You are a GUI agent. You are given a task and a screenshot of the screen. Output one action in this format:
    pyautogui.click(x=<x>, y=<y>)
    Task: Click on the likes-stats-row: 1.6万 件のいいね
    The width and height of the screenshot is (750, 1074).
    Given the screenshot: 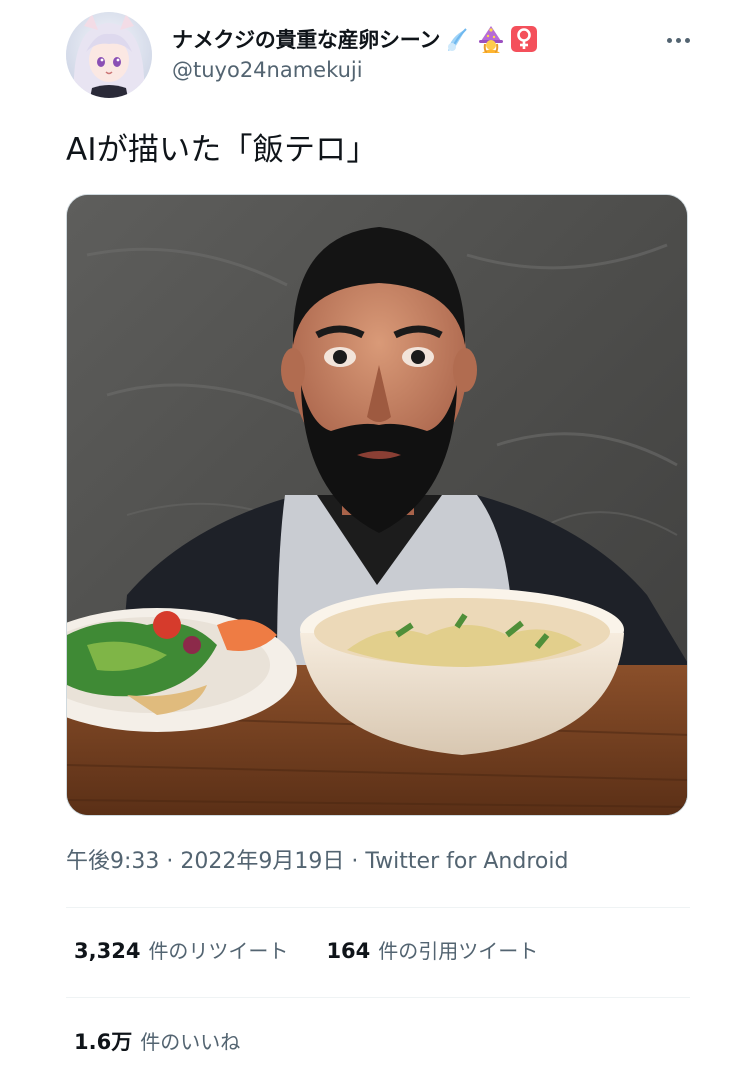 What is the action you would take?
    pyautogui.click(x=176, y=1041)
    